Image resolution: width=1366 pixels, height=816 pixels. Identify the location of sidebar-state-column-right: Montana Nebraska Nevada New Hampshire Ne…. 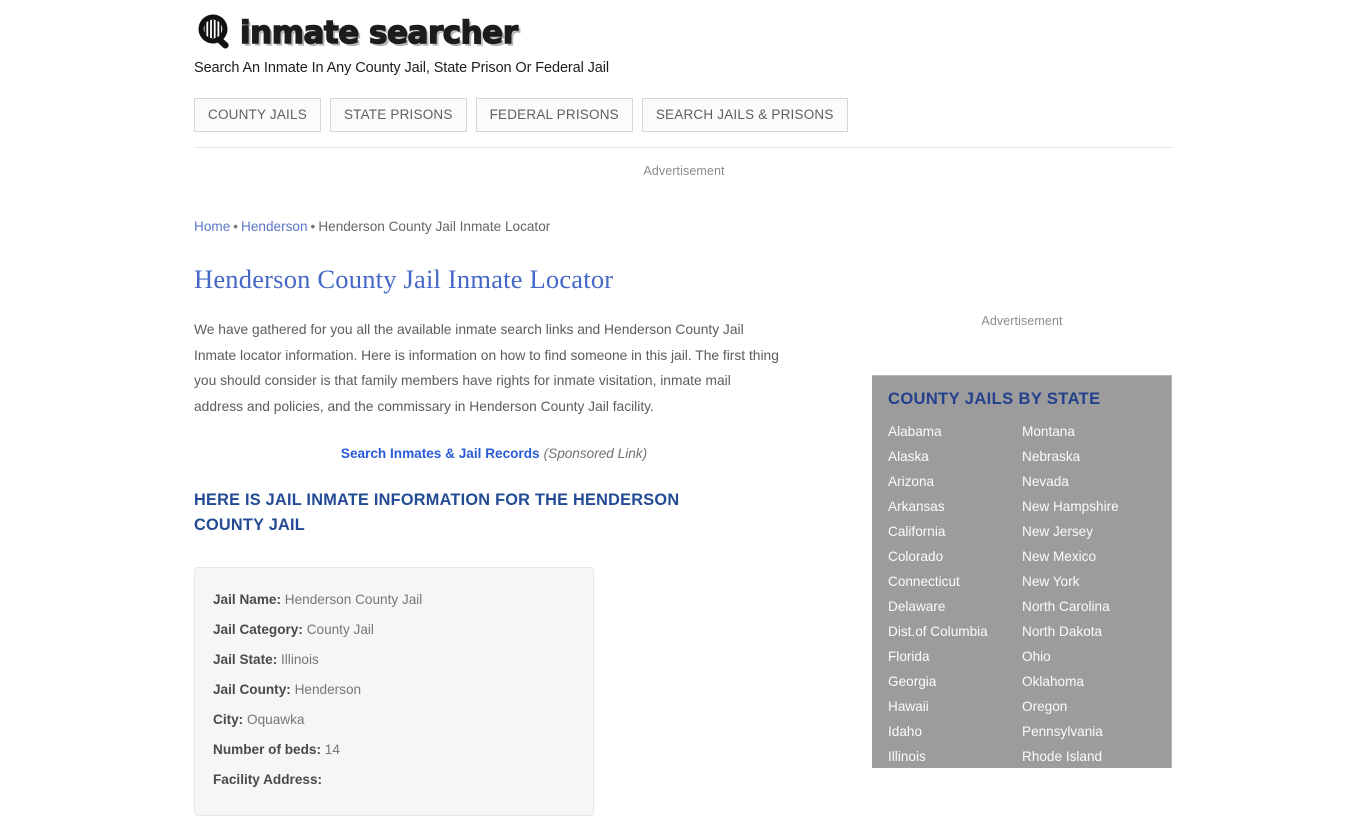
(1089, 593).